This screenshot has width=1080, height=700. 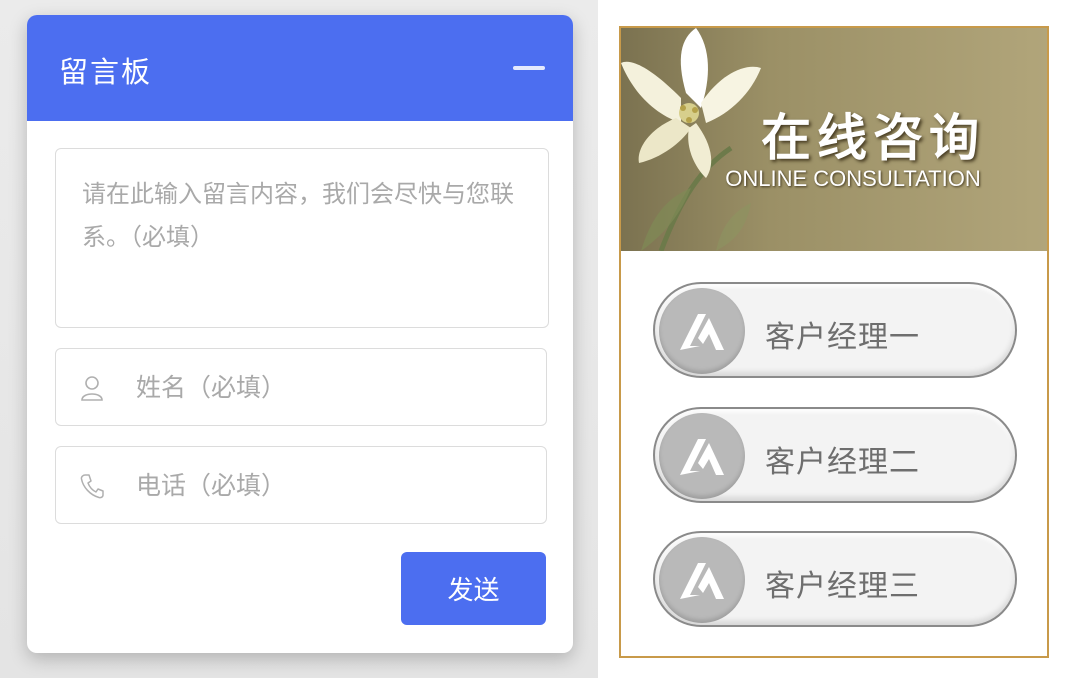 I want to click on phone-input, so click(x=331, y=485).